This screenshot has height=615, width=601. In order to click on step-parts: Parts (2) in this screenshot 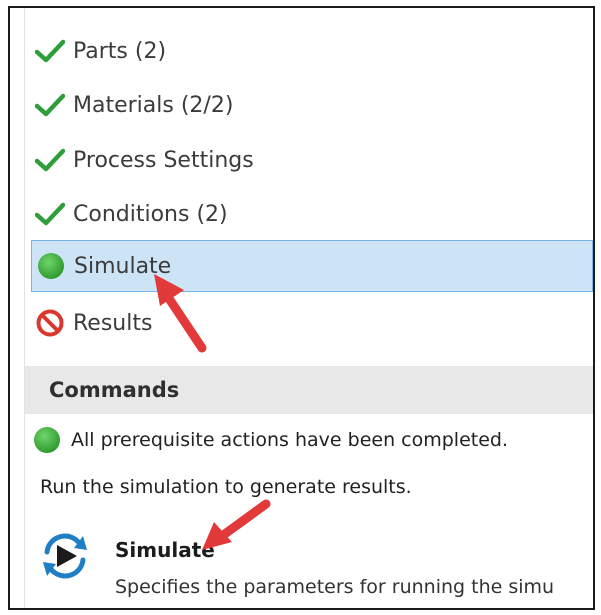, I will do `click(312, 51)`.